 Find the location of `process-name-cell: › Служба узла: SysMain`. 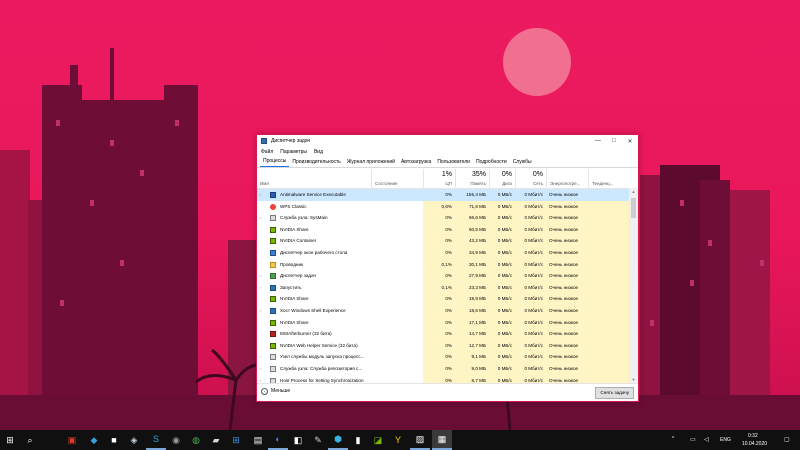

process-name-cell: › Служба узла: SysMain is located at coordinates (340, 218).